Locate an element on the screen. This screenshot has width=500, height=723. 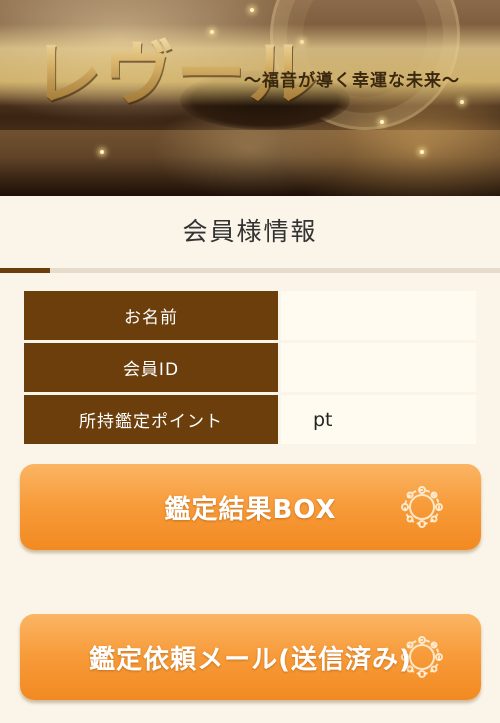
points-value: pt is located at coordinates (378, 419).